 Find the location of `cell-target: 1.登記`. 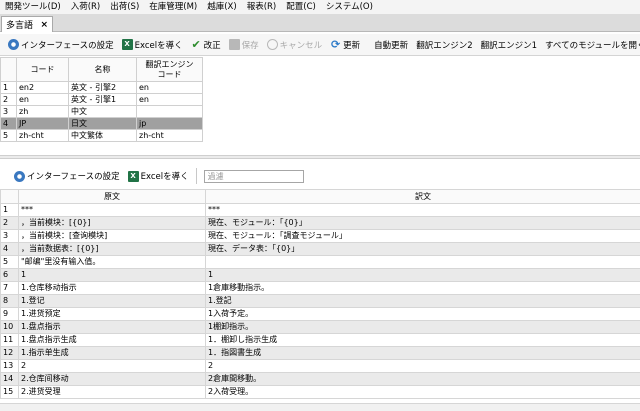

cell-target: 1.登記 is located at coordinates (422, 301).